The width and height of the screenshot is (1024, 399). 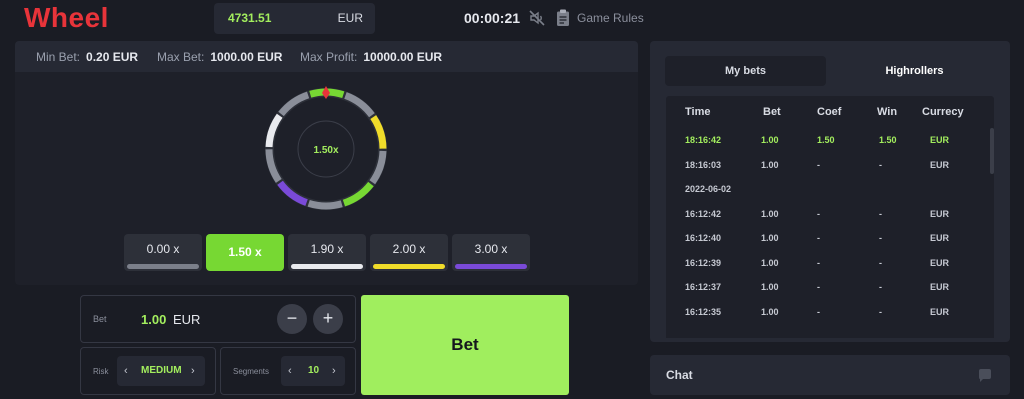 I want to click on chat-bar: Chat, so click(x=830, y=375).